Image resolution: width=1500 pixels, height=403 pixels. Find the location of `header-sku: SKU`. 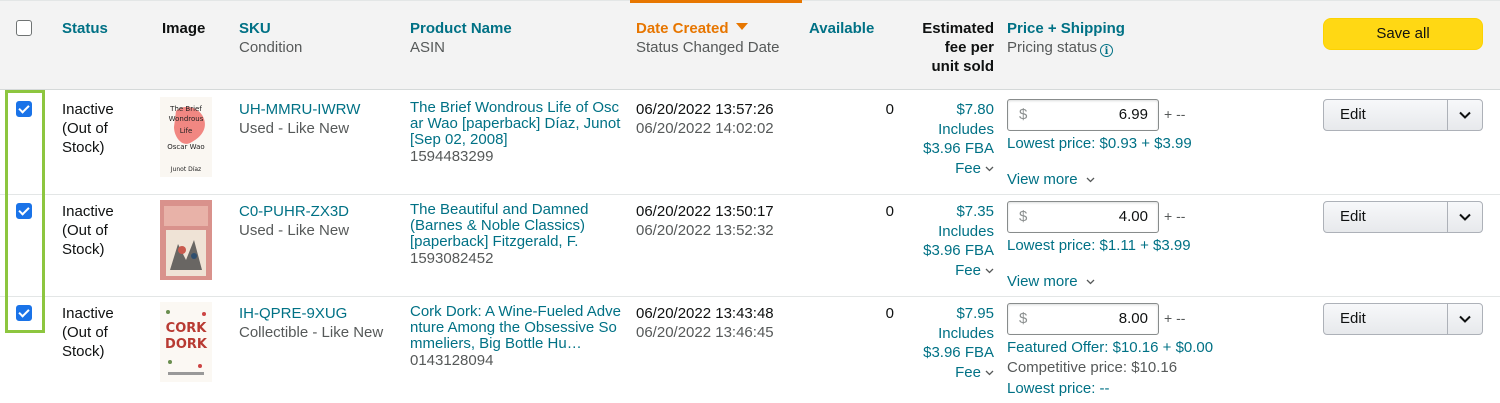

header-sku: SKU is located at coordinates (270, 28).